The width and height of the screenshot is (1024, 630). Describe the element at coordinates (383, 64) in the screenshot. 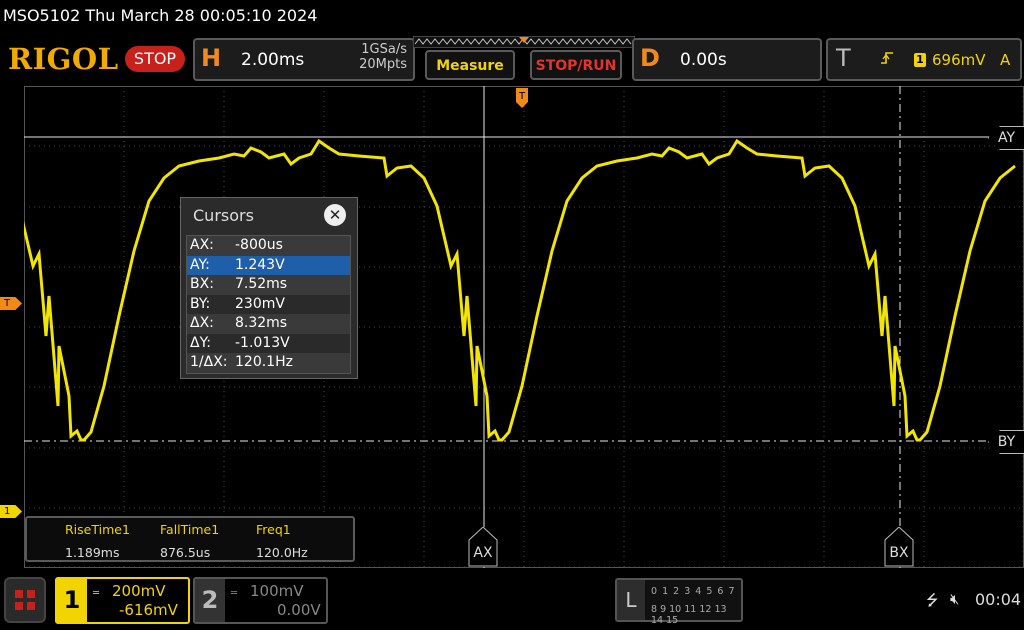

I see `memory-depth: 20Mpts` at that location.